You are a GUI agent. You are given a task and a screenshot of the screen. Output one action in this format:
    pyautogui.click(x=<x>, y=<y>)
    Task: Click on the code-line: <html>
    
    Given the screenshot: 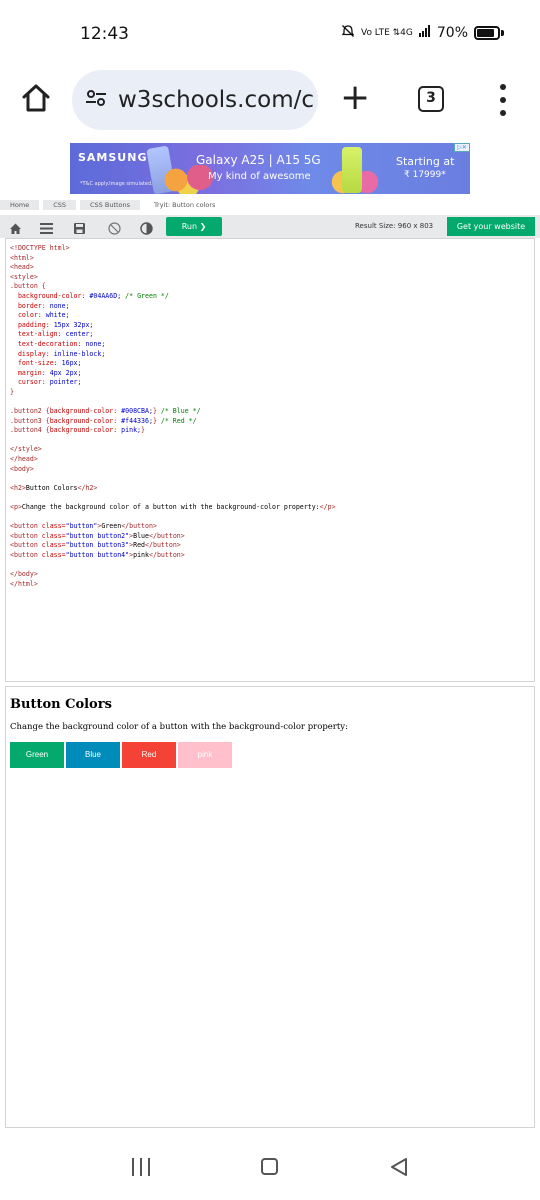 What is the action you would take?
    pyautogui.click(x=270, y=259)
    